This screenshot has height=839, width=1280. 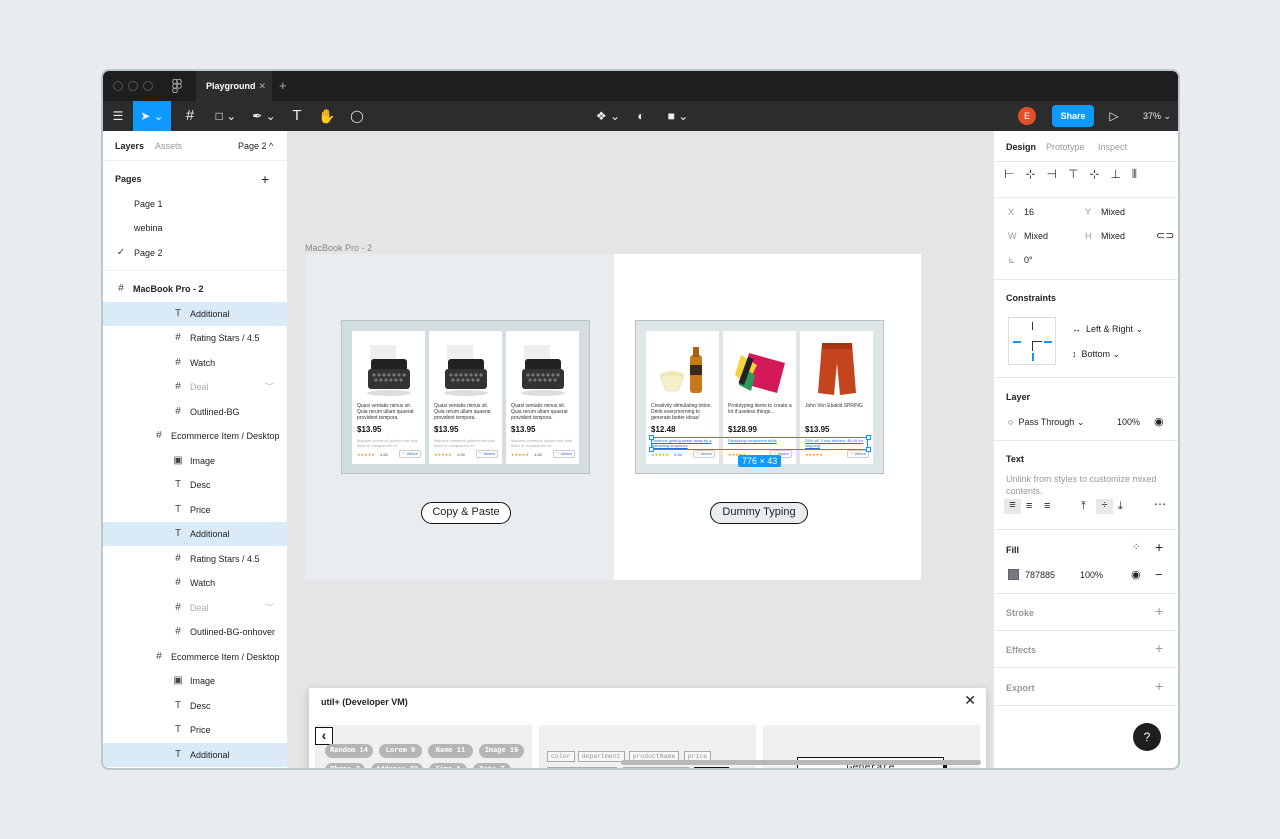 I want to click on help-button: ?, so click(x=1147, y=737).